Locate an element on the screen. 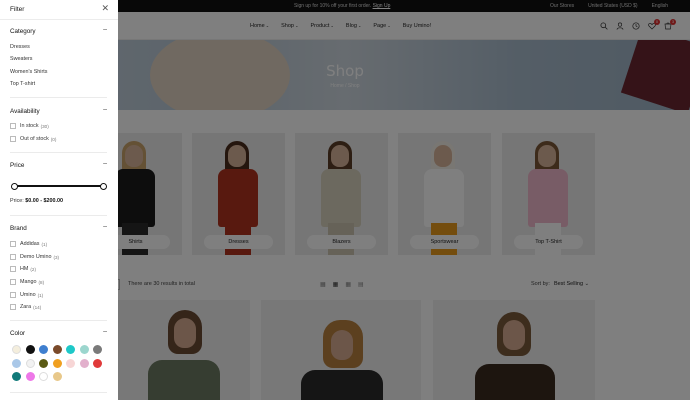 The image size is (690, 400). brand-heading: Brand is located at coordinates (18, 228).